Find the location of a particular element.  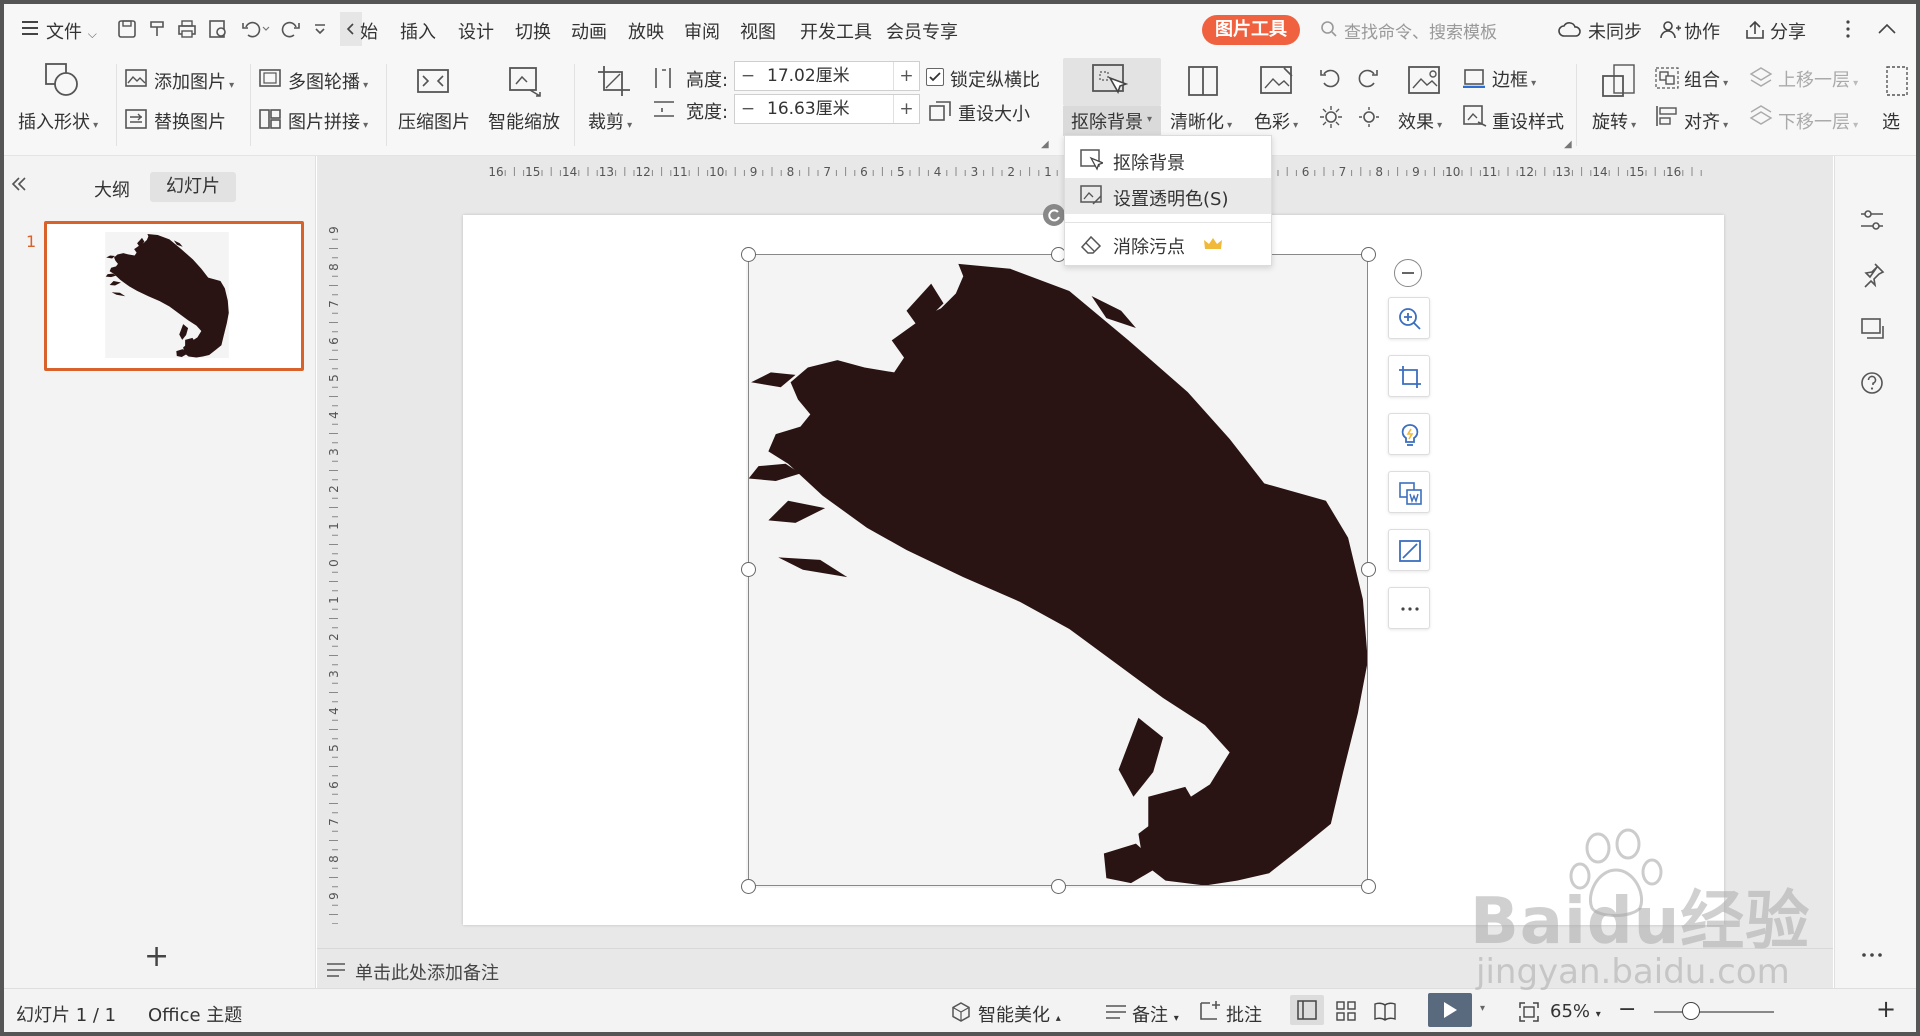

collapse-toolbar-icon is located at coordinates (1408, 273).